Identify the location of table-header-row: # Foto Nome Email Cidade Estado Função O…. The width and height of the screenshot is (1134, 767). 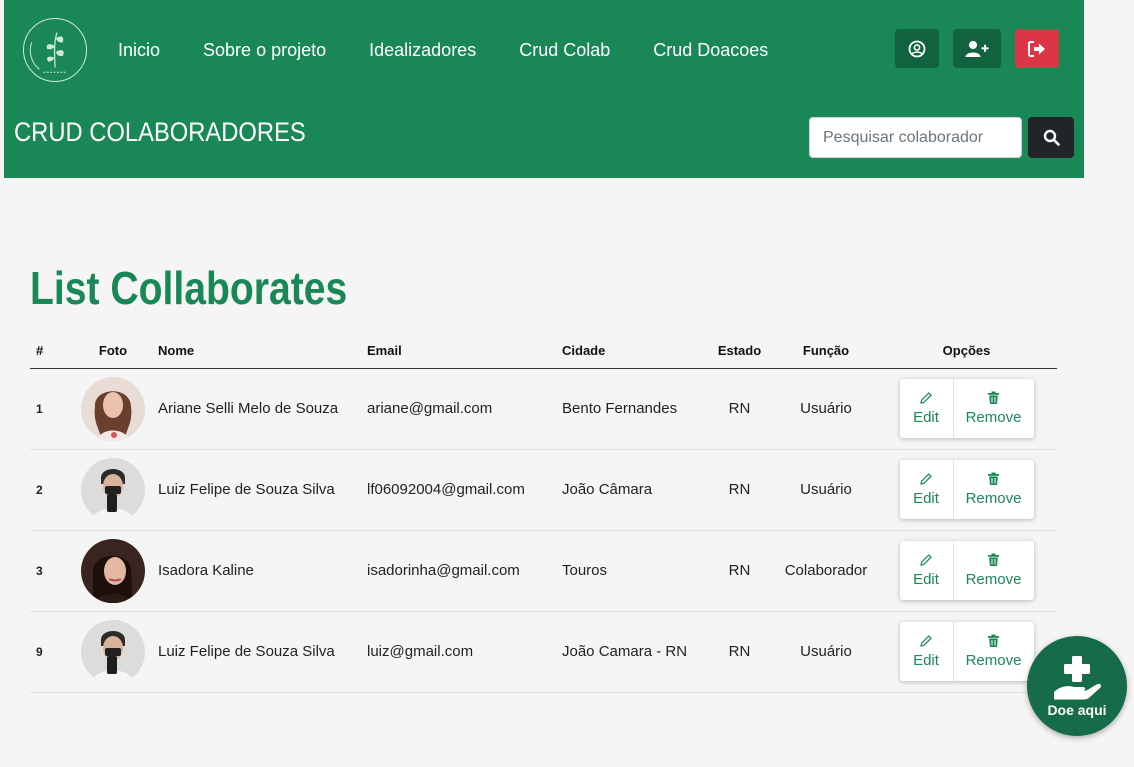
(543, 351).